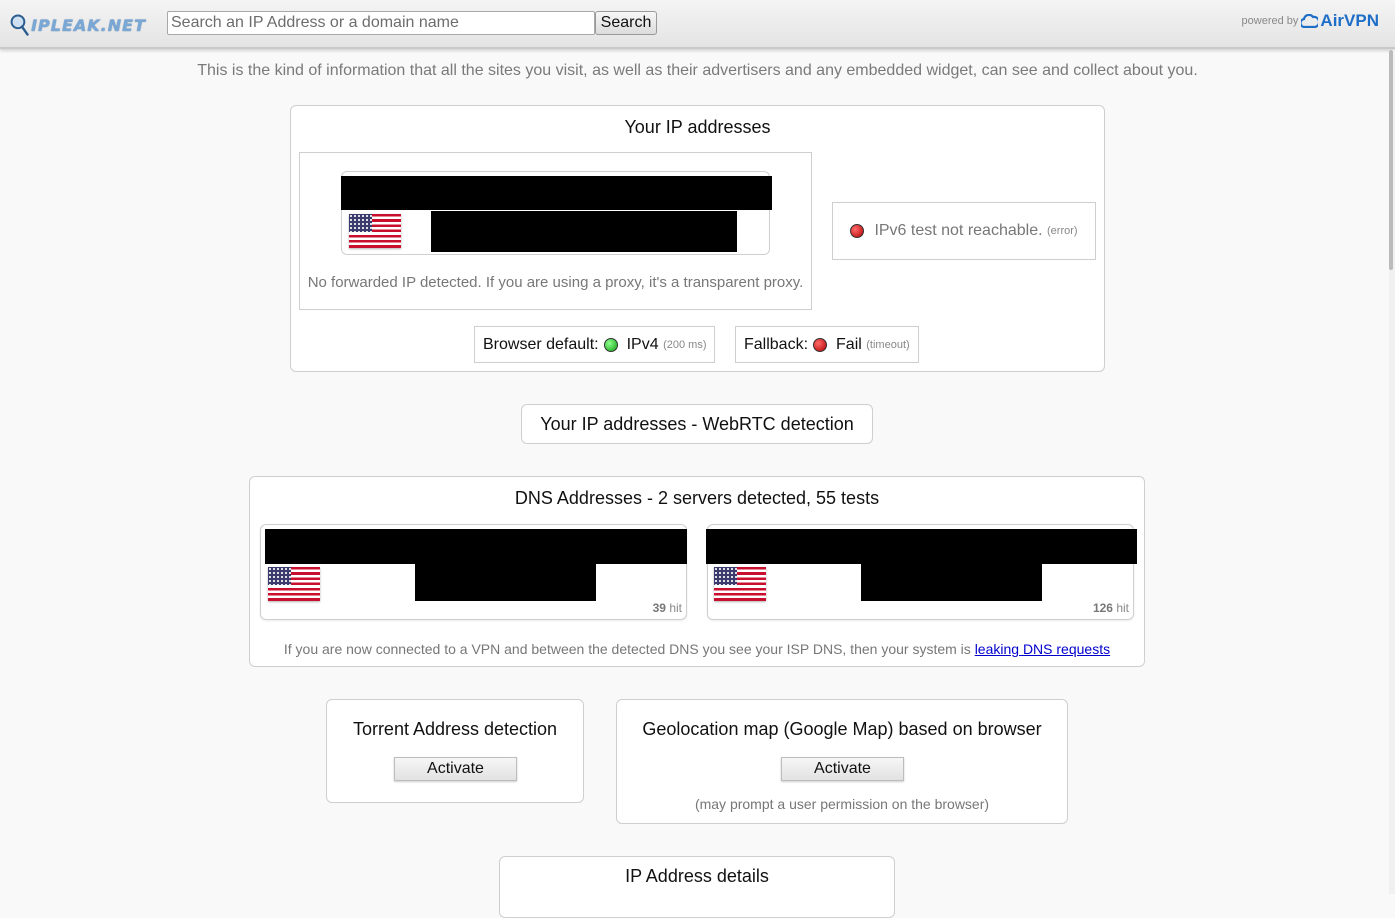  I want to click on powered-by: powered by AirVPN, so click(1310, 21).